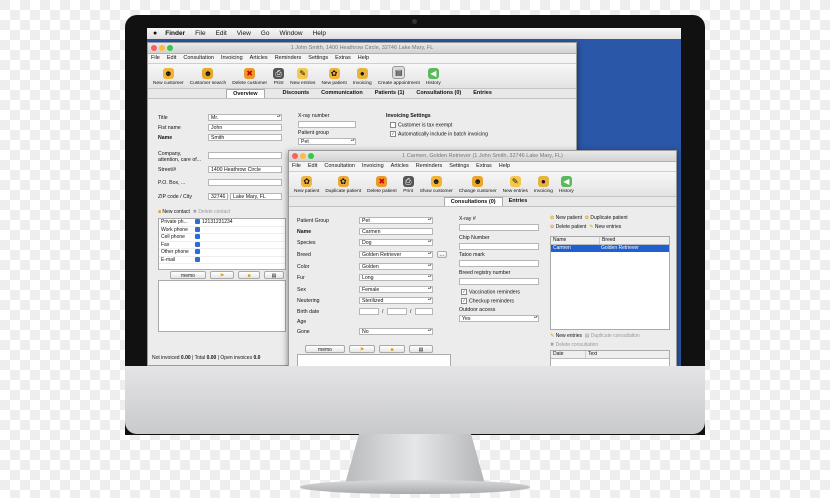  What do you see at coordinates (222, 230) in the screenshot?
I see `contact-row: Work phone` at bounding box center [222, 230].